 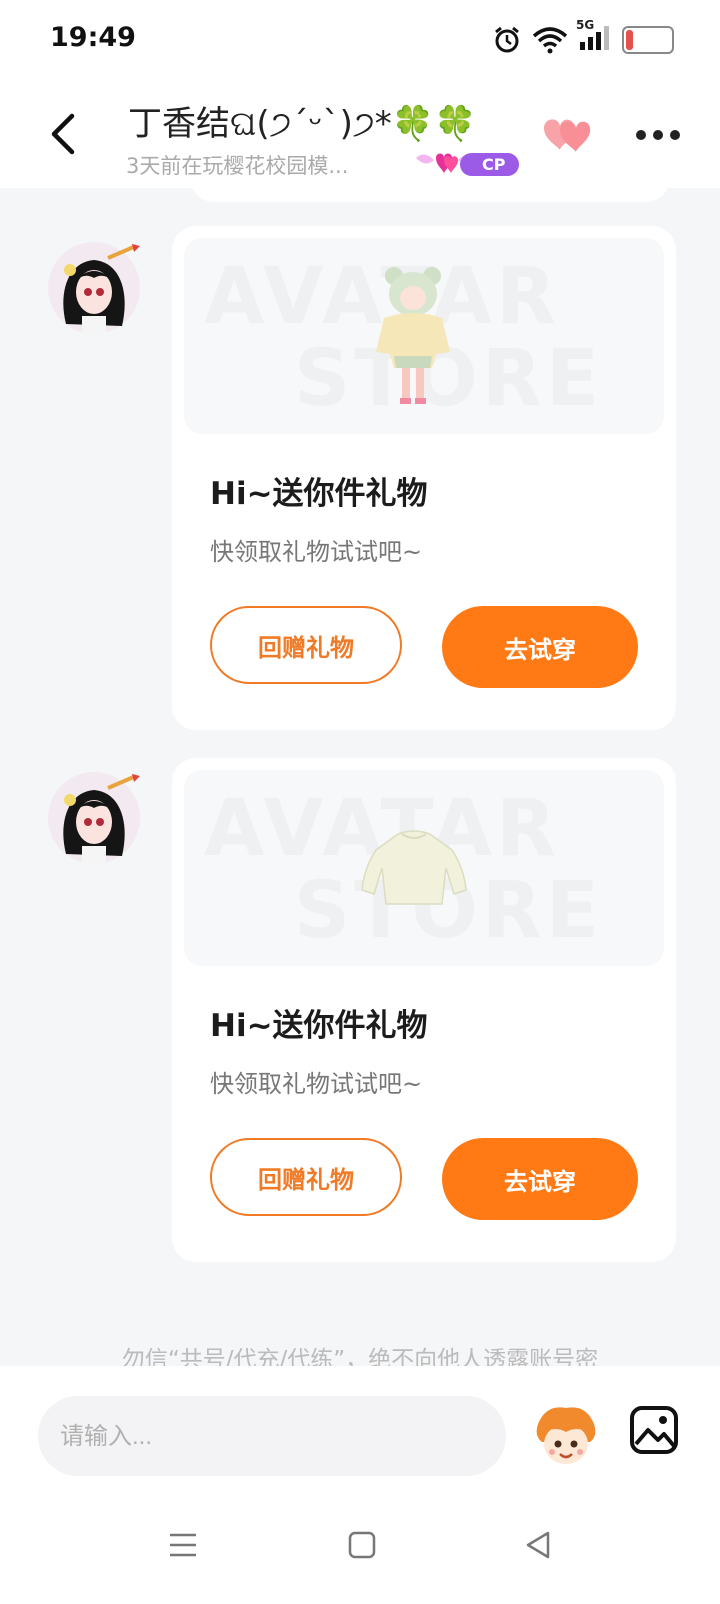 I want to click on signal-icon: 5G, so click(x=594, y=37).